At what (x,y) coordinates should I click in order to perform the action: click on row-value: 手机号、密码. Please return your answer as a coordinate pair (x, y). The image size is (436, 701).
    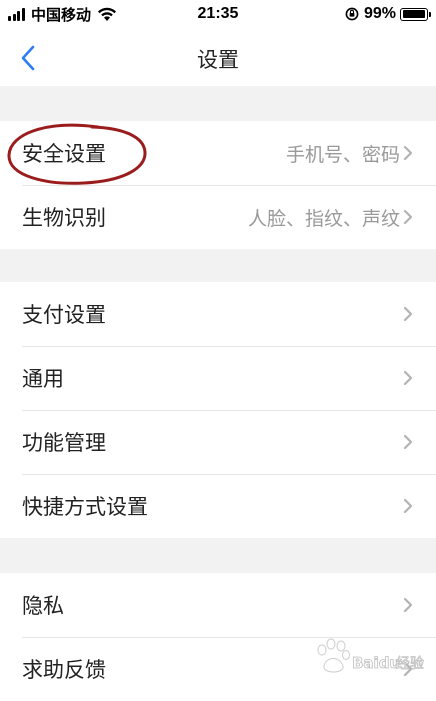
    Looking at the image, I should click on (342, 154).